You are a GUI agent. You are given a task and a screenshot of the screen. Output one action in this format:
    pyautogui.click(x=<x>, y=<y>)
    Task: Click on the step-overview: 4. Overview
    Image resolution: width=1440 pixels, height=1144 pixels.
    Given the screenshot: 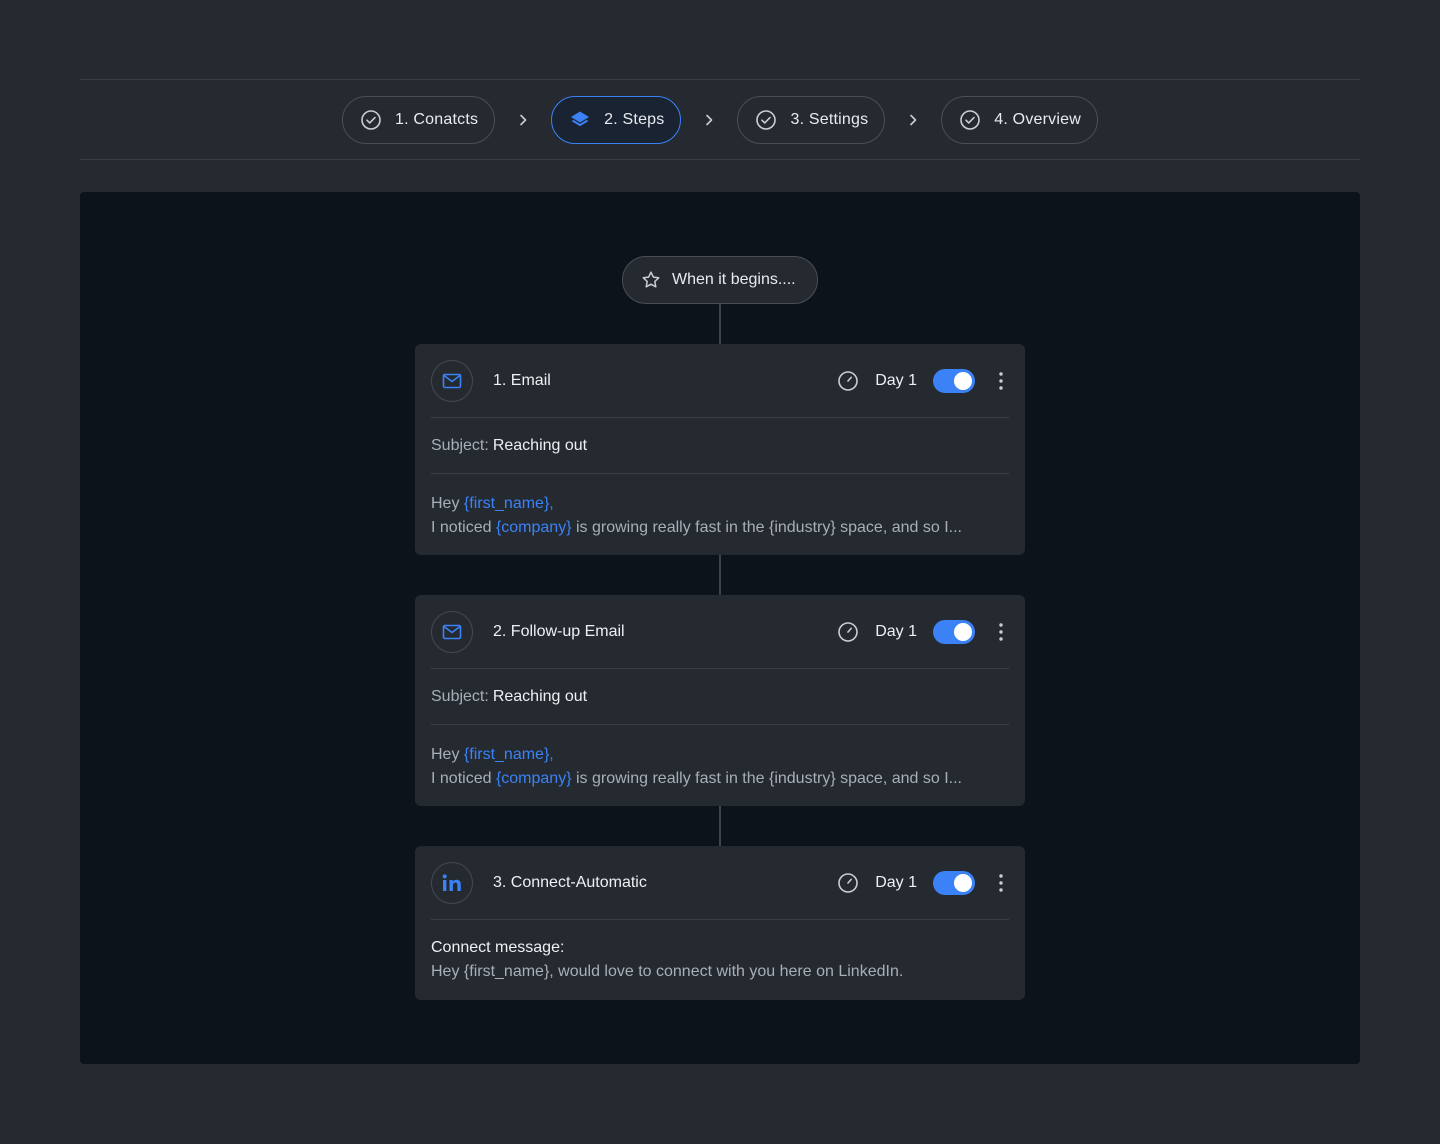 What is the action you would take?
    pyautogui.click(x=1019, y=120)
    